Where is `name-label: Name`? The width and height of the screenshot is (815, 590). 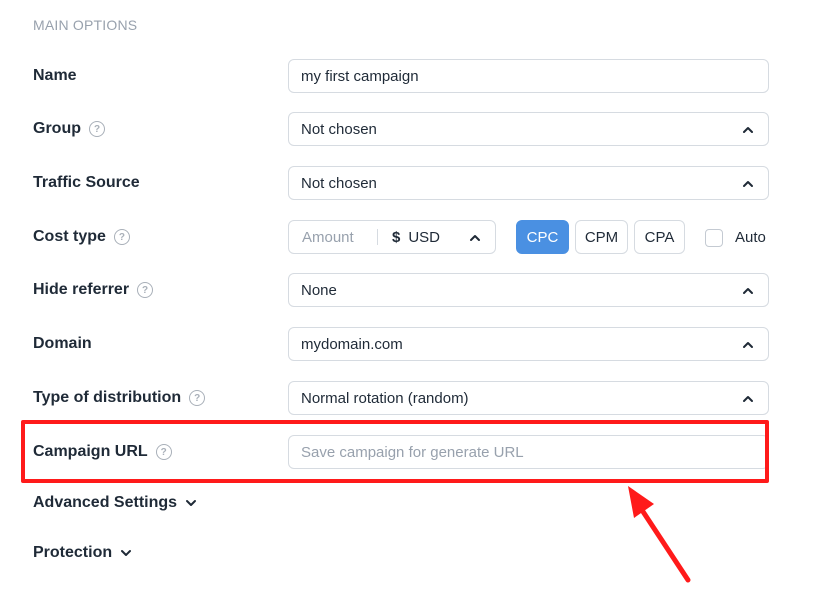 name-label: Name is located at coordinates (55, 75).